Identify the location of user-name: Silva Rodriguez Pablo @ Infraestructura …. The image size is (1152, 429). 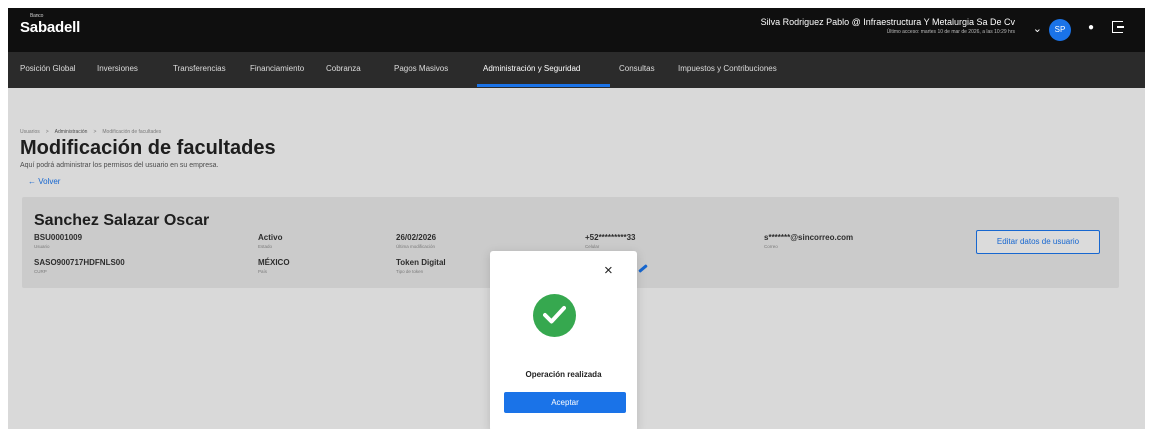
(887, 22).